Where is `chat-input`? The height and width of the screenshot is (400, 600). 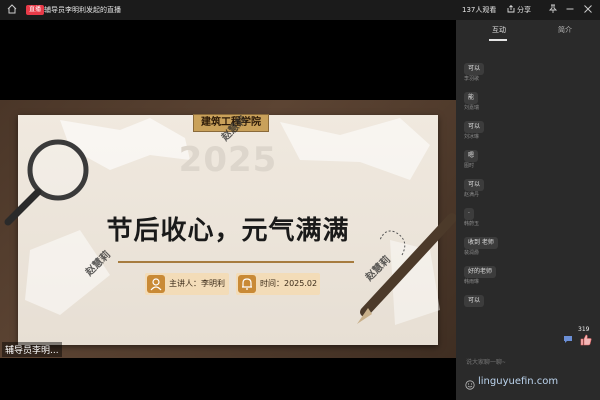 chat-input is located at coordinates (528, 363).